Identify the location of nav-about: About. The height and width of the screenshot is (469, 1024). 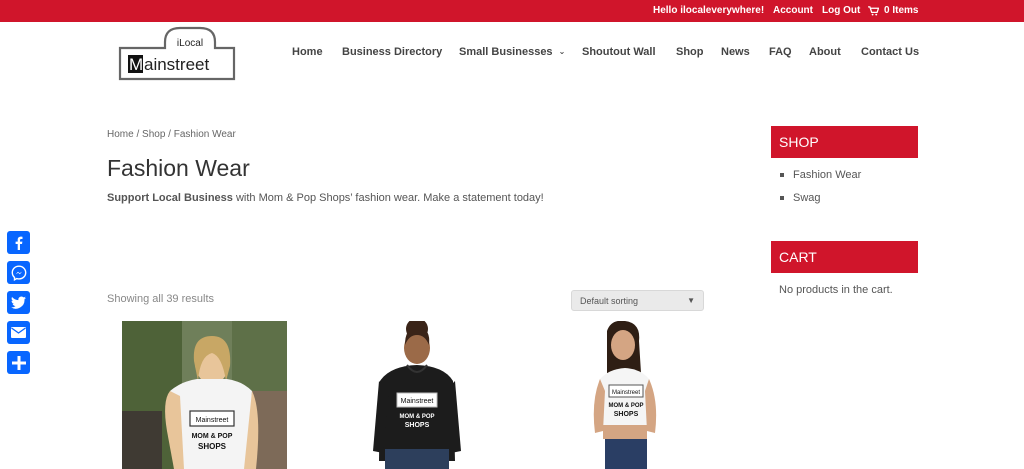
(825, 52).